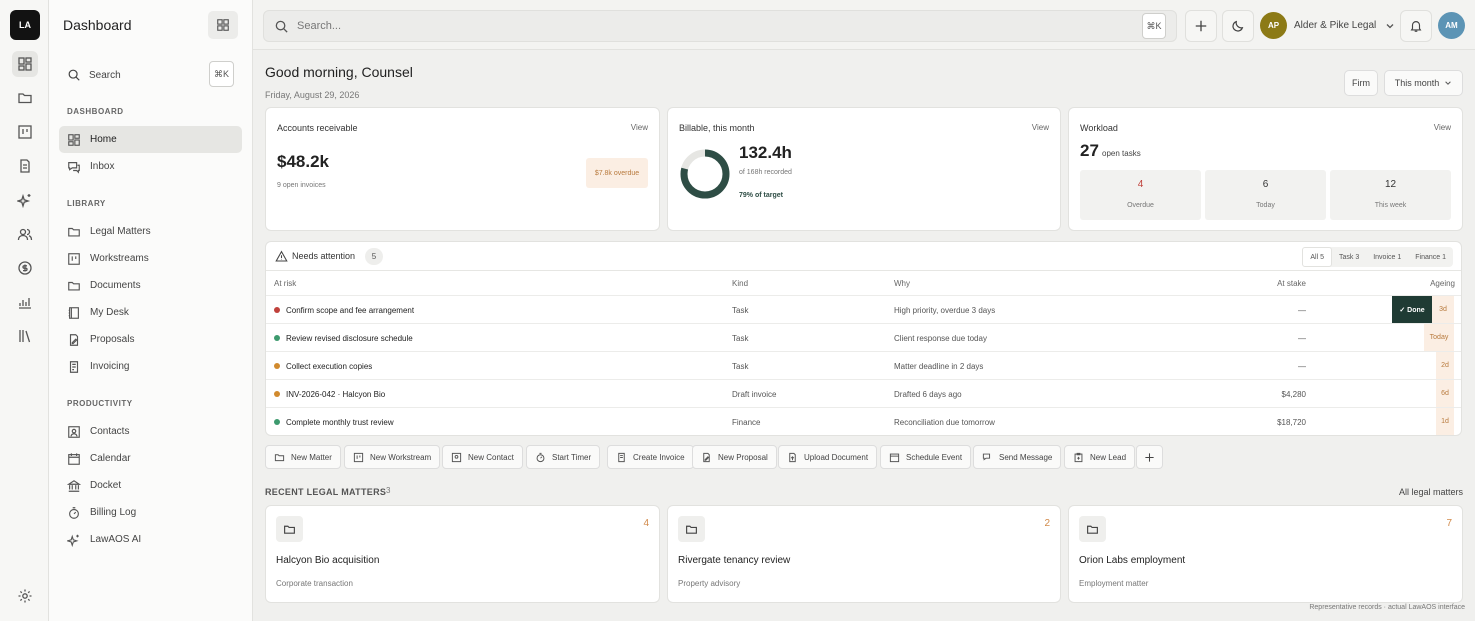 The width and height of the screenshot is (1475, 621). I want to click on add-button, so click(1201, 26).